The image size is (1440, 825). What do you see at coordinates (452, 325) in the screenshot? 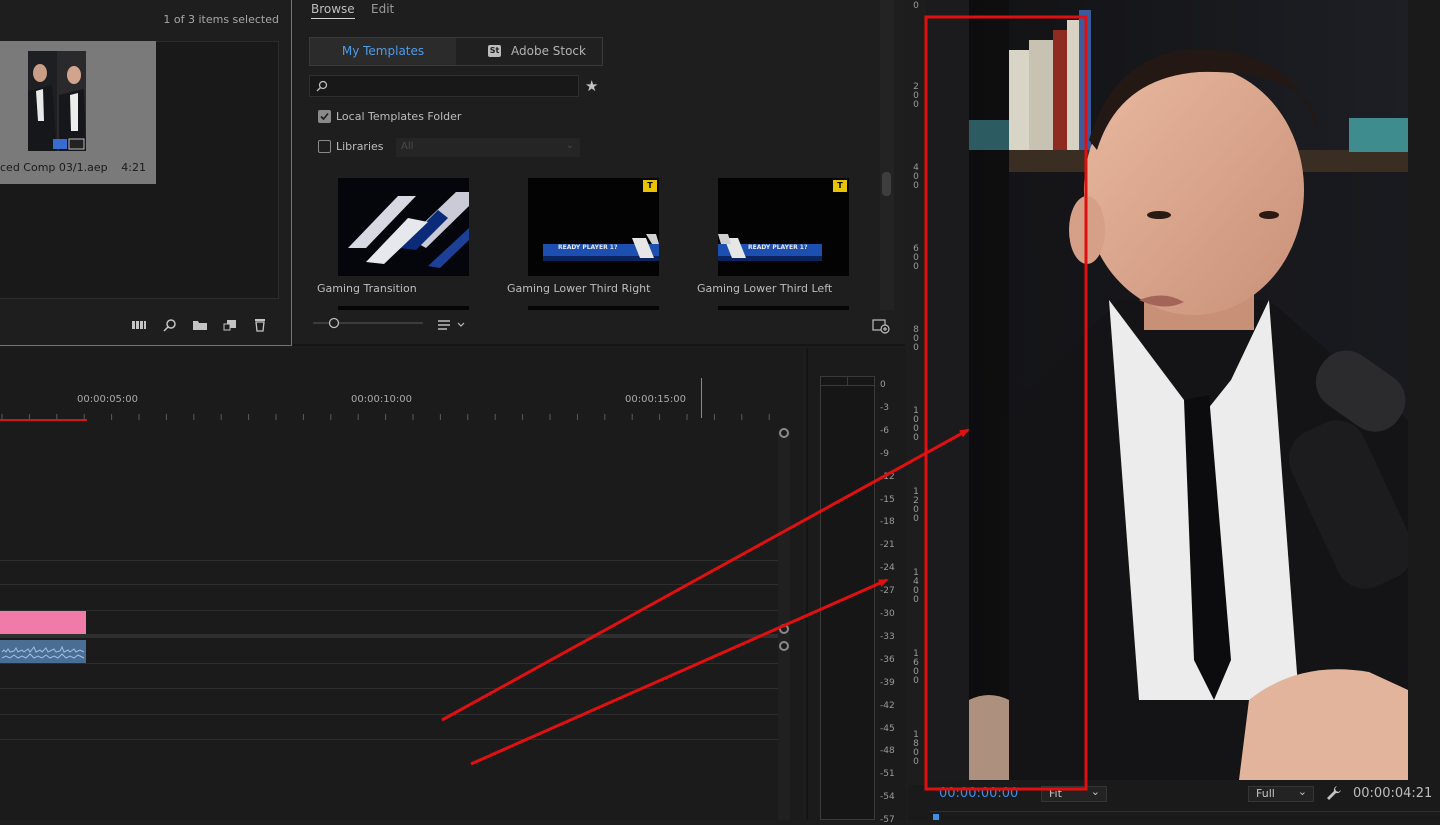
I see `sort-menu-icon` at bounding box center [452, 325].